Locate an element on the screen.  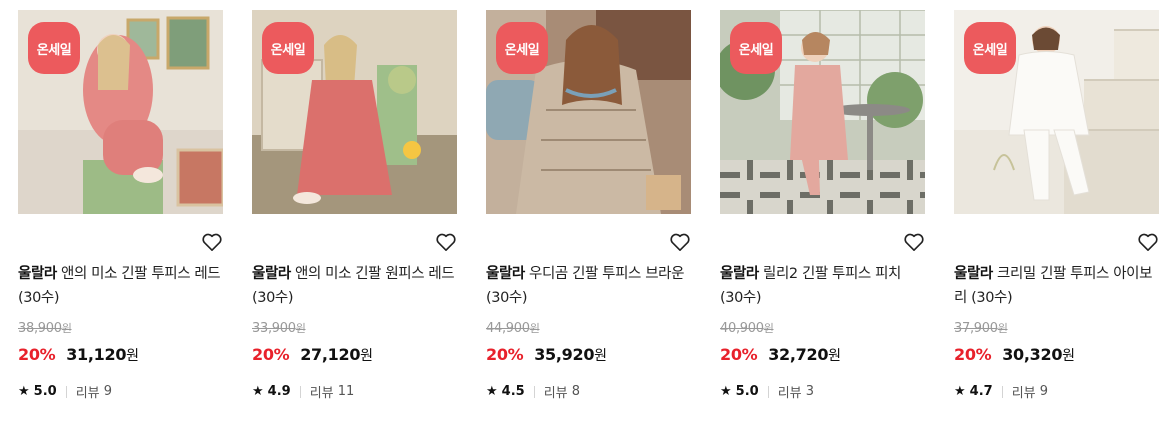
review-count: 8 is located at coordinates (576, 391).